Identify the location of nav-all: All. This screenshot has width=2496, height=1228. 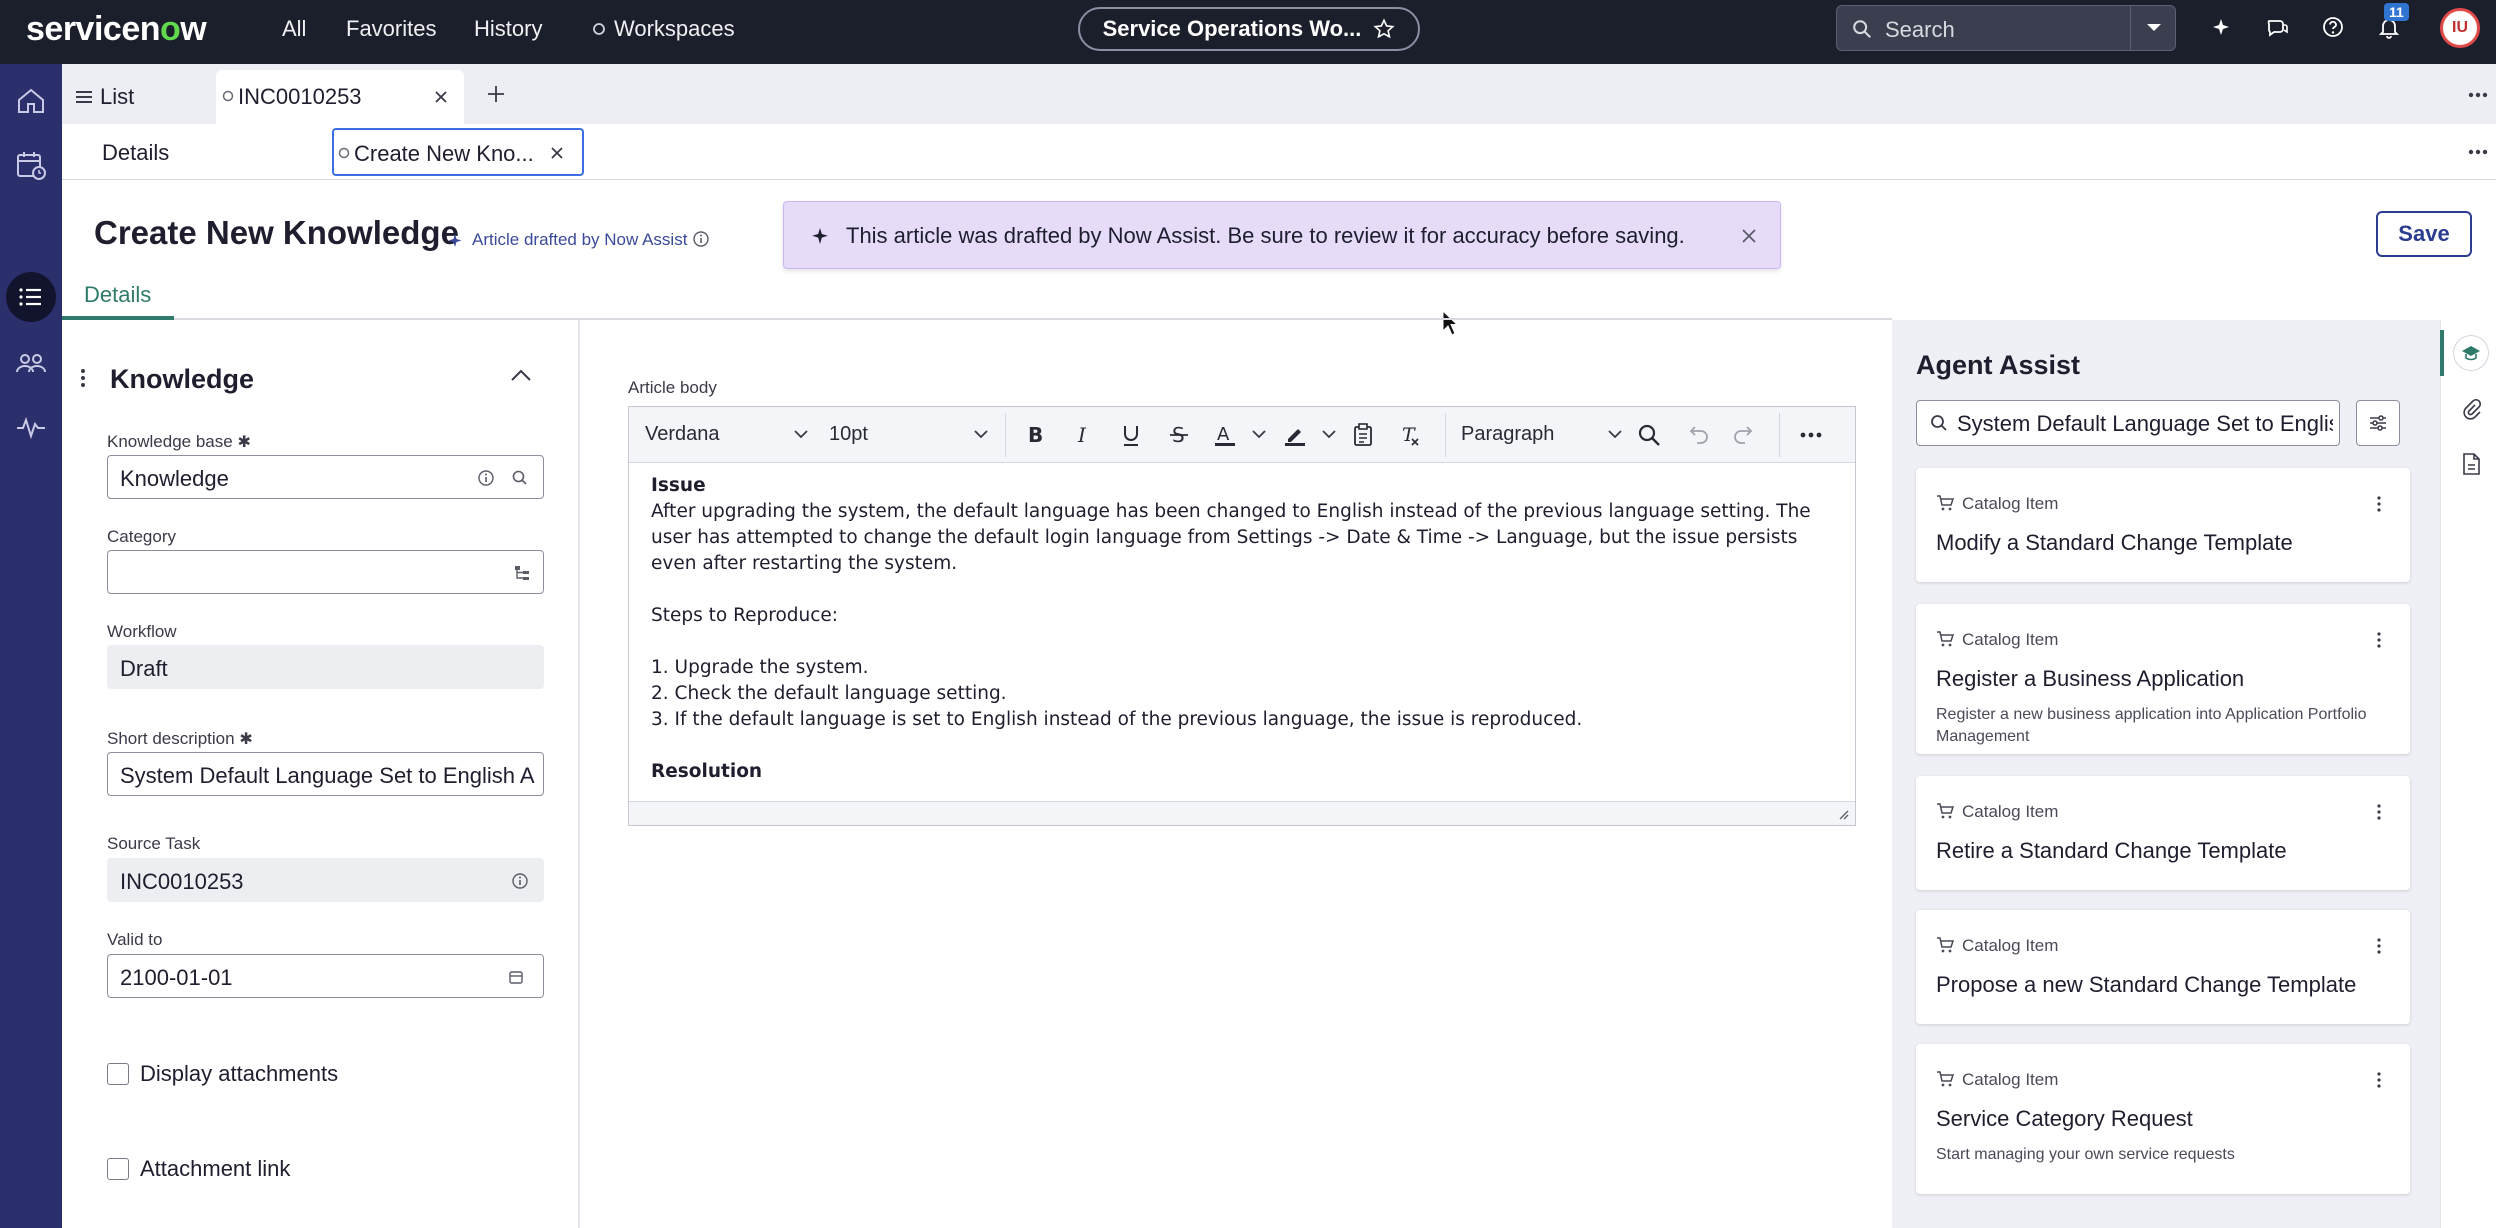
(294, 29).